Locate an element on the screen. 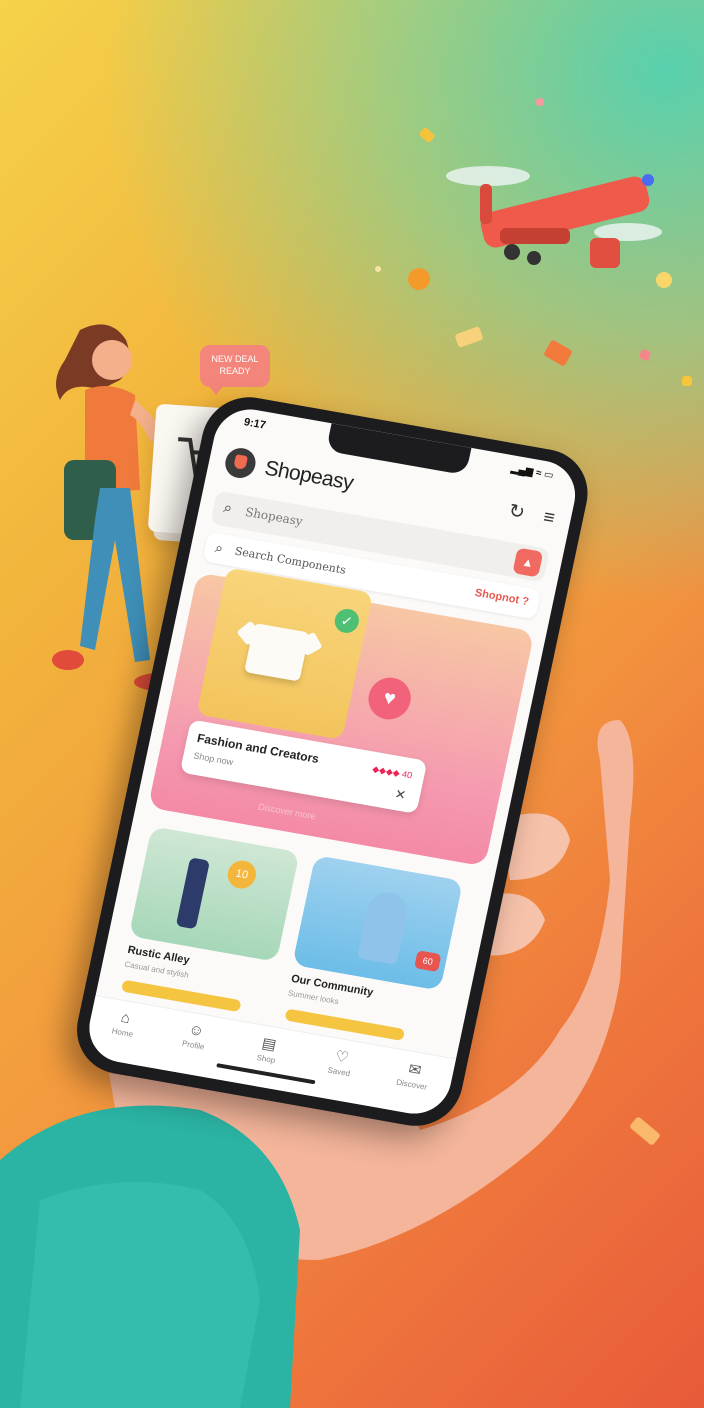 Image resolution: width=704 pixels, height=1408 pixels. search-input: Shopeasy is located at coordinates (274, 517).